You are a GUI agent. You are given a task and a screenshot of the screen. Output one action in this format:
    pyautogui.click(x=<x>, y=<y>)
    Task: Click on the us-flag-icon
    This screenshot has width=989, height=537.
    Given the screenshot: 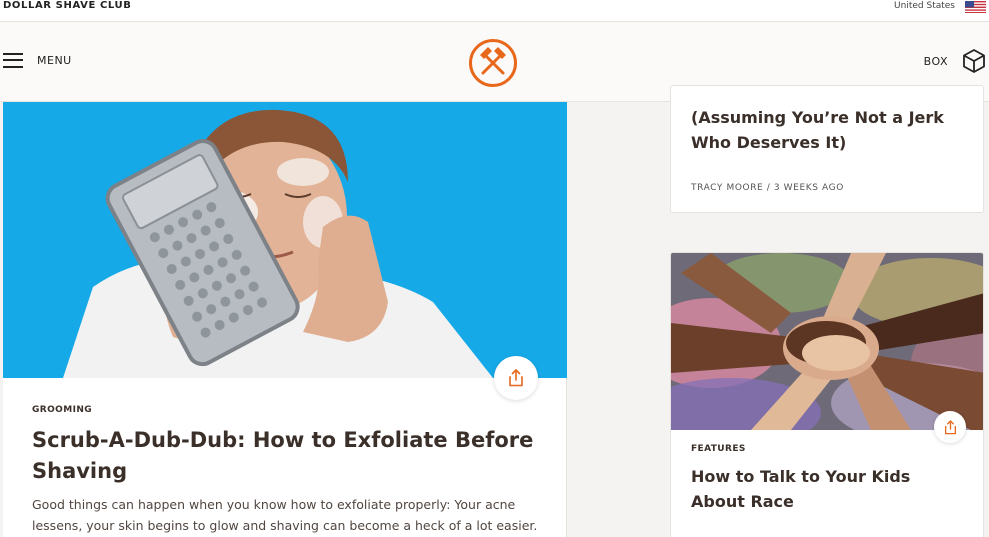 What is the action you would take?
    pyautogui.click(x=975, y=7)
    